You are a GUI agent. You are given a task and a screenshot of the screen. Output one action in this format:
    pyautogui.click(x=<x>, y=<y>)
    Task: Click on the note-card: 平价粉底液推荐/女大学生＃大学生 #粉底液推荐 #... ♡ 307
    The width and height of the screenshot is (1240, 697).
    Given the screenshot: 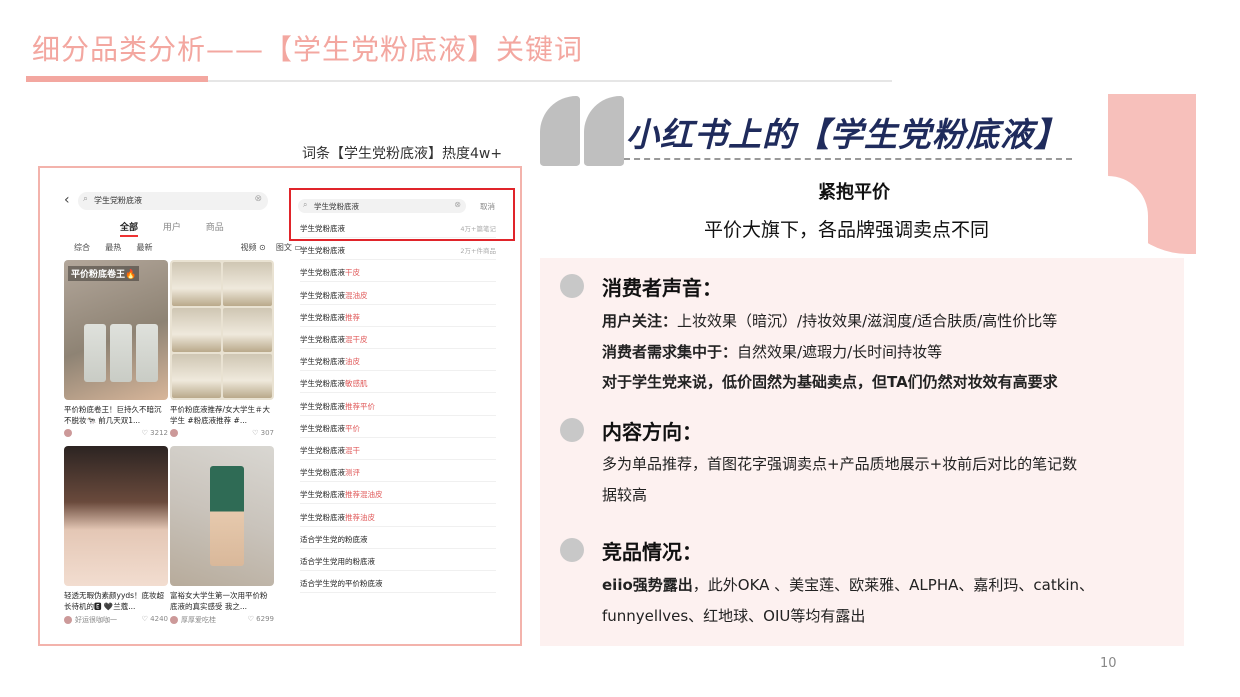 What is the action you would take?
    pyautogui.click(x=222, y=349)
    